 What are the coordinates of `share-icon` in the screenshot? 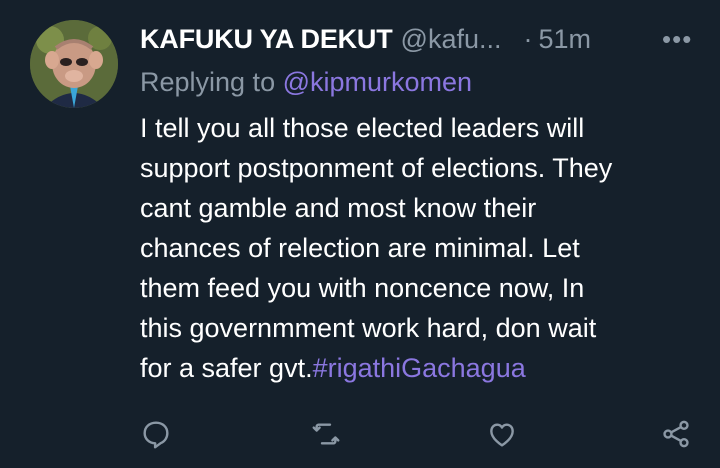 It's located at (676, 434).